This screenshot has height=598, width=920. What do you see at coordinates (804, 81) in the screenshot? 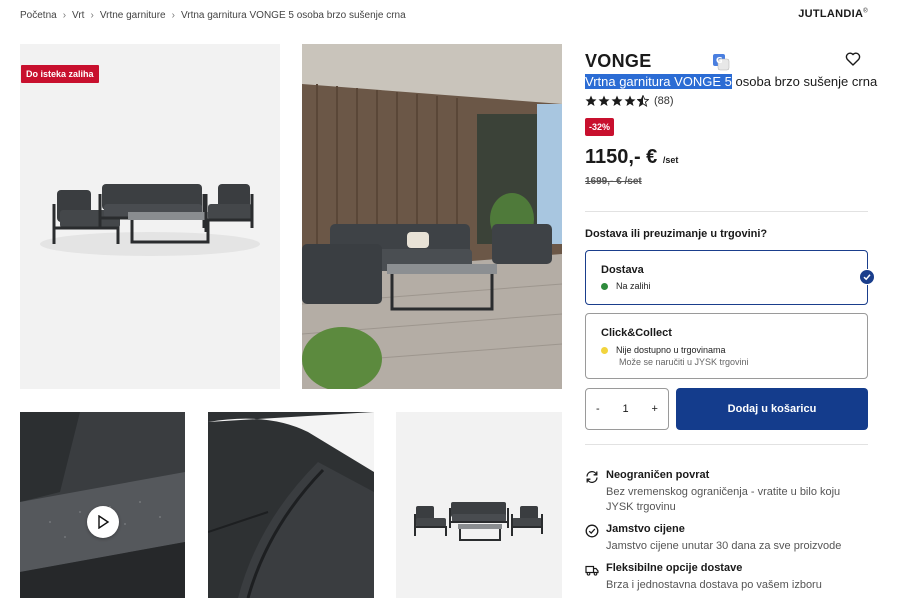
I see `subtitle-rest: osoba brzo sušenje crna` at bounding box center [804, 81].